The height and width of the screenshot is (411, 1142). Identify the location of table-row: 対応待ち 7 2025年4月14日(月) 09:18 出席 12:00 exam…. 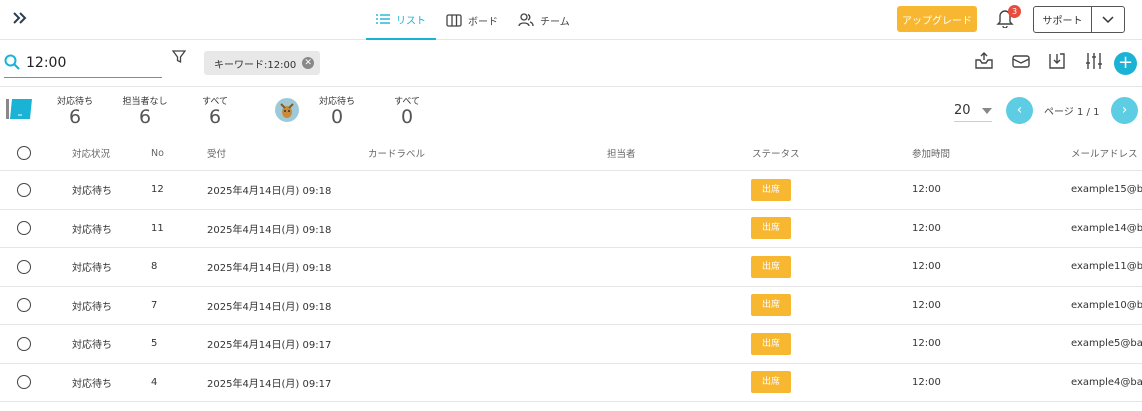
(571, 306).